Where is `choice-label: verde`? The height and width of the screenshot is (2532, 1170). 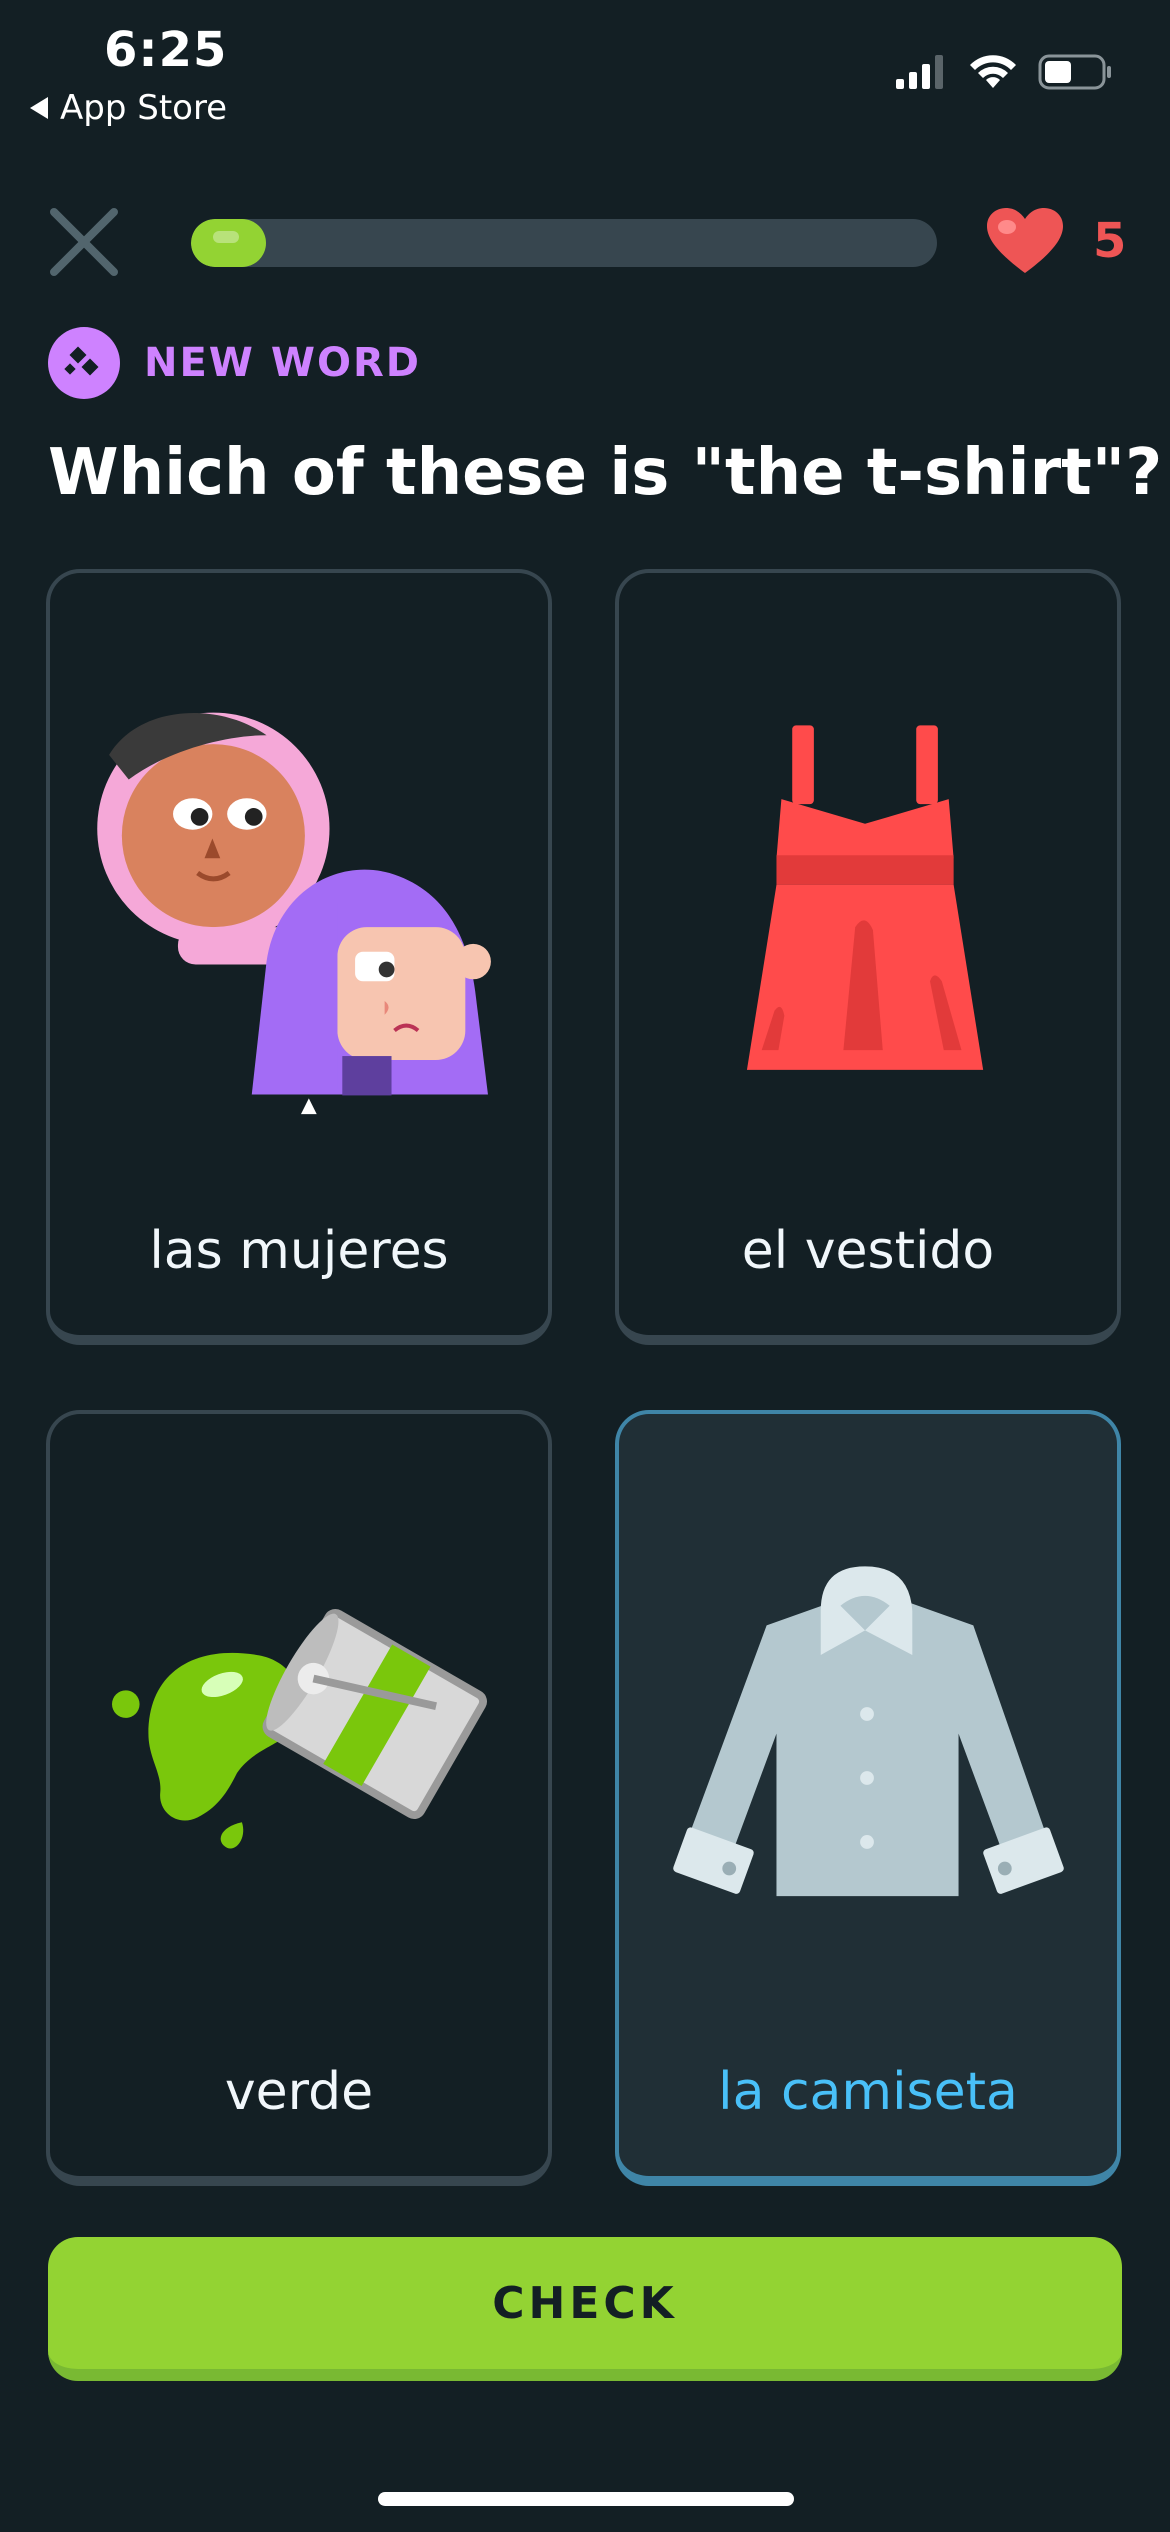
choice-label: verde is located at coordinates (299, 2092).